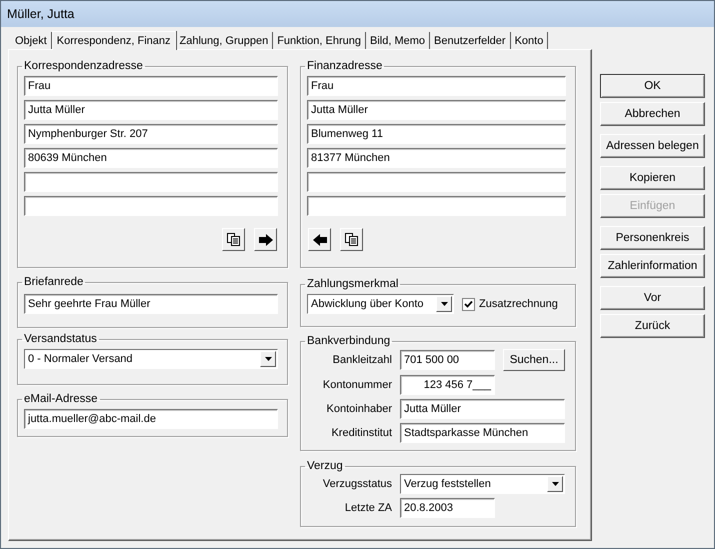 The height and width of the screenshot is (549, 715). What do you see at coordinates (380, 304) in the screenshot?
I see `dropdown: Abwicklung über Konto` at bounding box center [380, 304].